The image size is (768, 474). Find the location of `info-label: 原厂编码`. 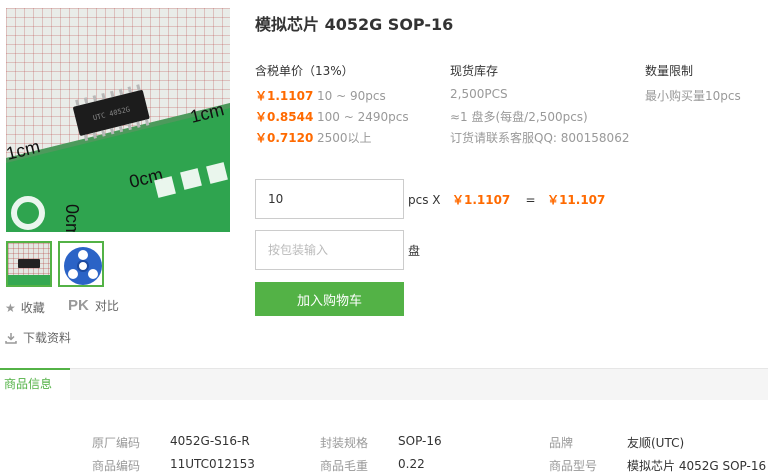

info-label: 原厂编码 is located at coordinates (116, 443).